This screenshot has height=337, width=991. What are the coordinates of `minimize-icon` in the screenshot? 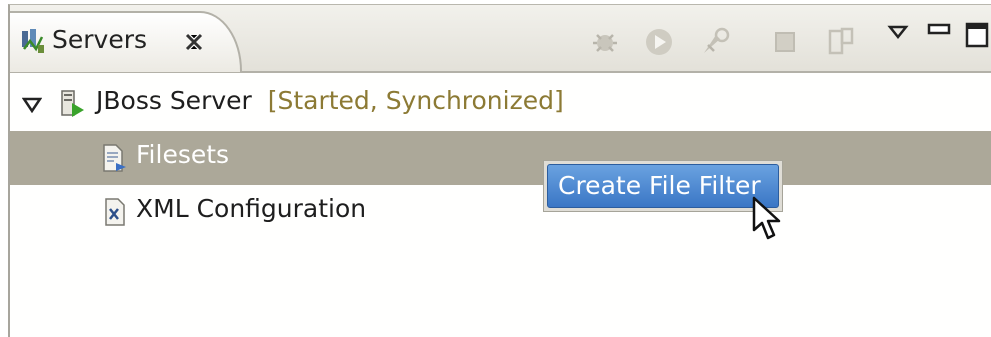 It's located at (939, 31).